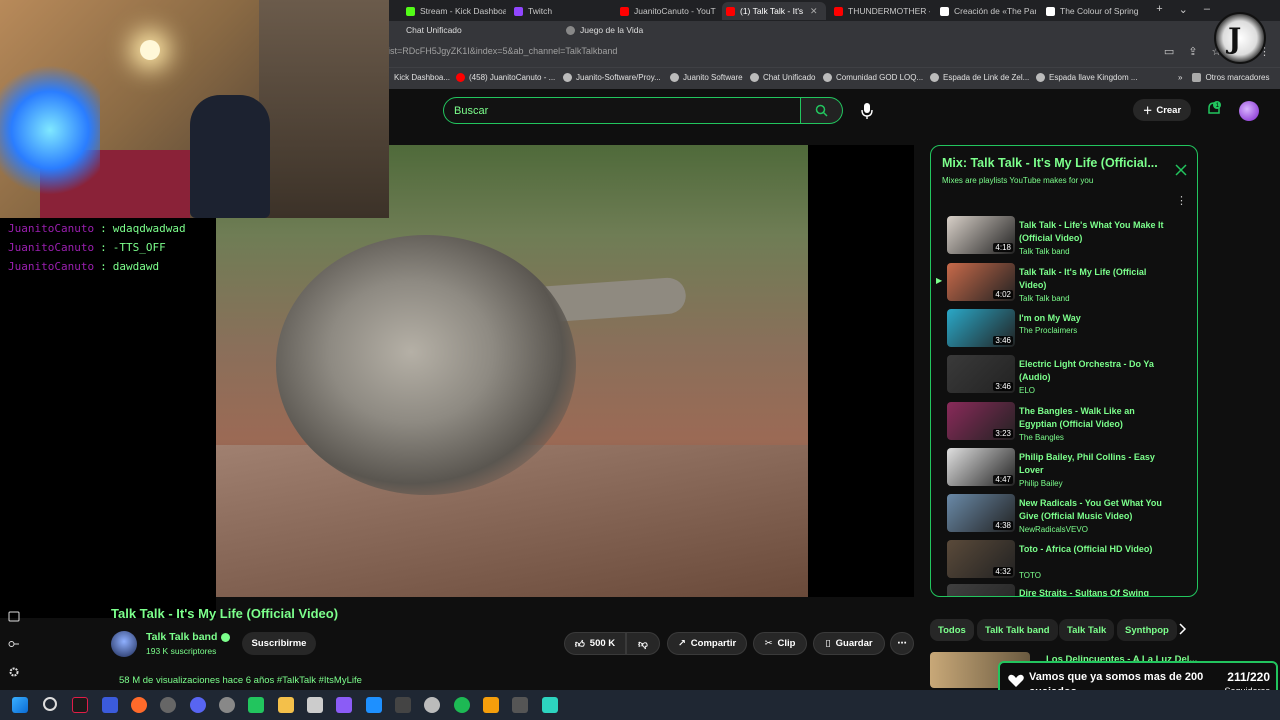  What do you see at coordinates (50, 704) in the screenshot?
I see `taskbar-search-icon` at bounding box center [50, 704].